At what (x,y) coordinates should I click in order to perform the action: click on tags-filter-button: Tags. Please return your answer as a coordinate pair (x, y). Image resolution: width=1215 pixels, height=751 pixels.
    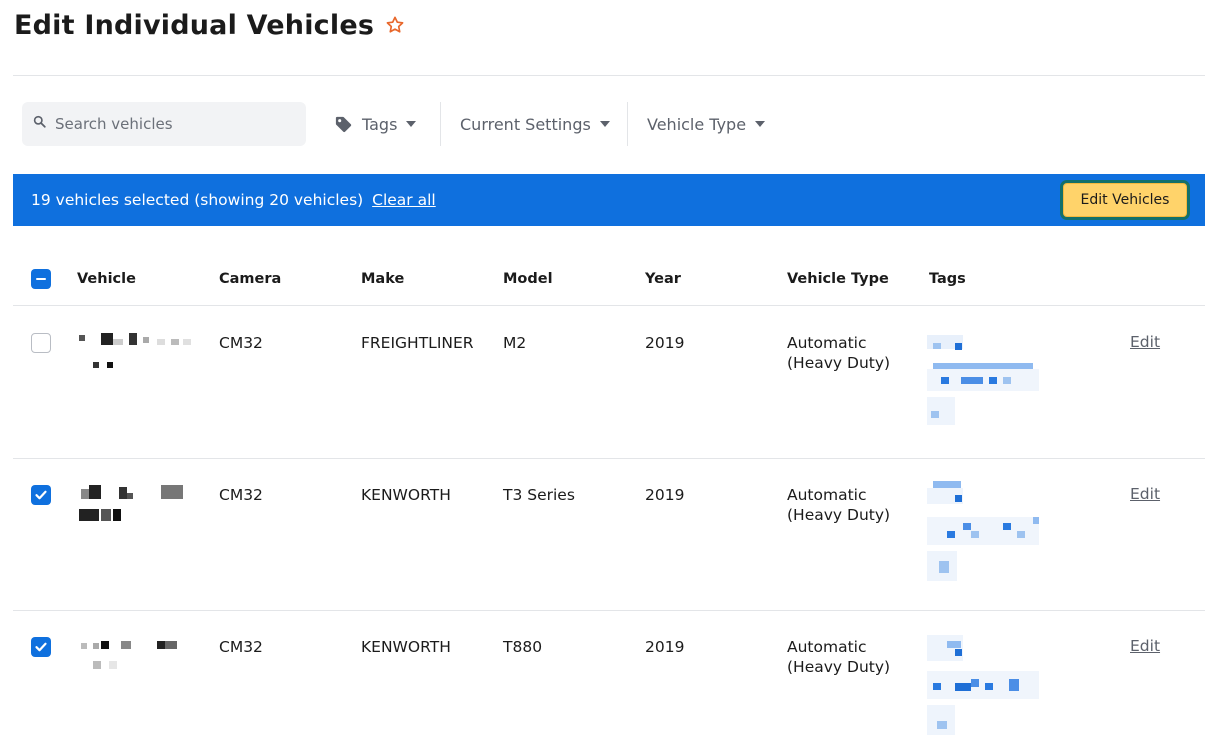
    Looking at the image, I should click on (375, 124).